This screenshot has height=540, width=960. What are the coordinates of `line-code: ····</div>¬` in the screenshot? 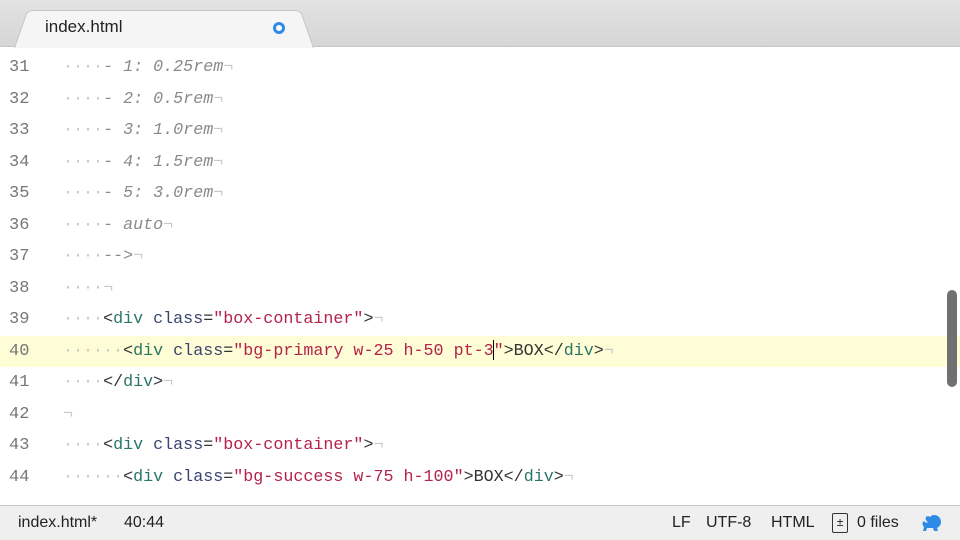 It's located at (118, 383).